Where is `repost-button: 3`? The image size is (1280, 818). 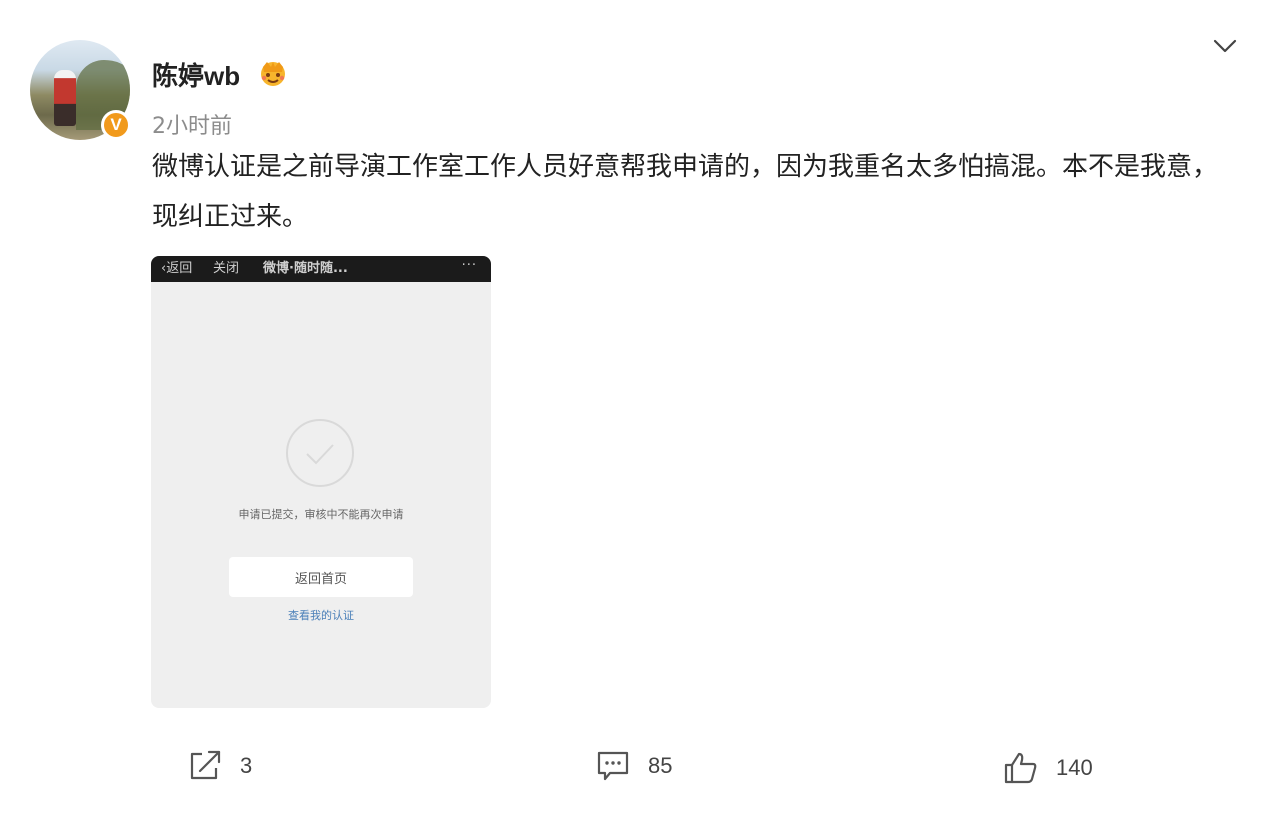
repost-button: 3 is located at coordinates (220, 766).